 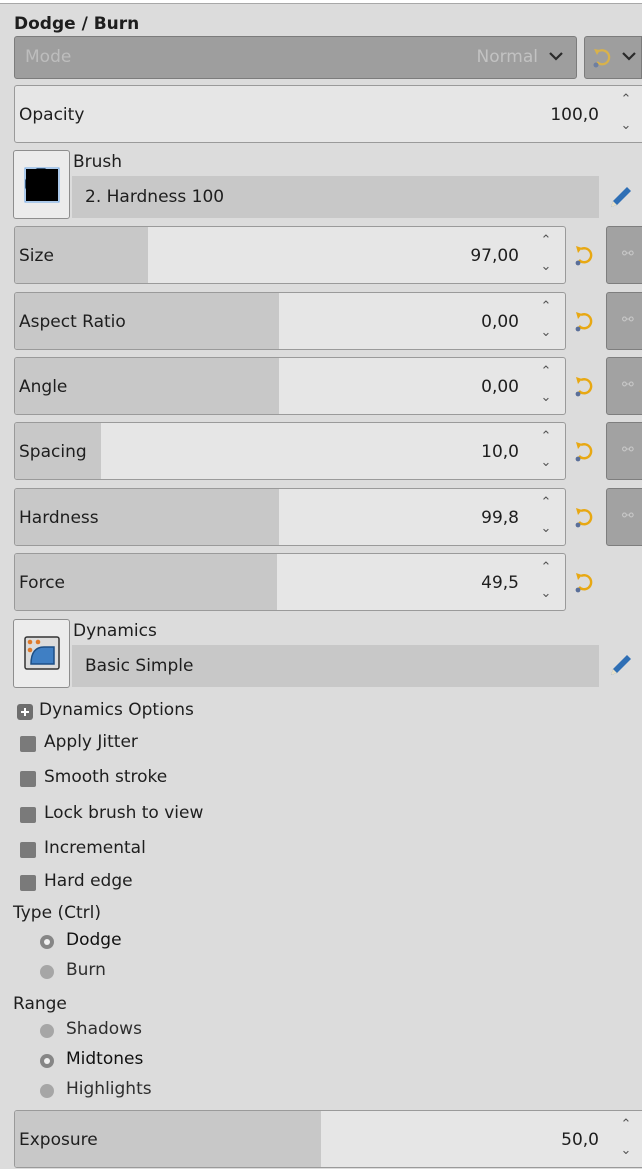 I want to click on angle-spin-arrows: ⌃ ⌄, so click(x=546, y=386).